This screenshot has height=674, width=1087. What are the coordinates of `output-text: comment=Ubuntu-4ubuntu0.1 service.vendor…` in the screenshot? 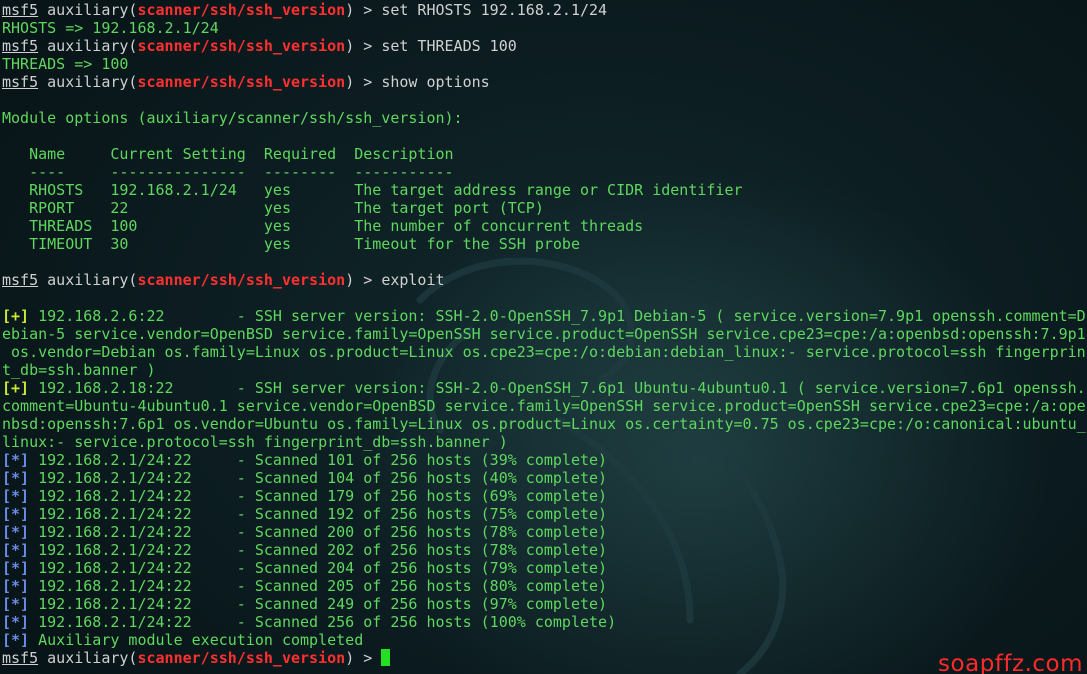 It's located at (544, 406).